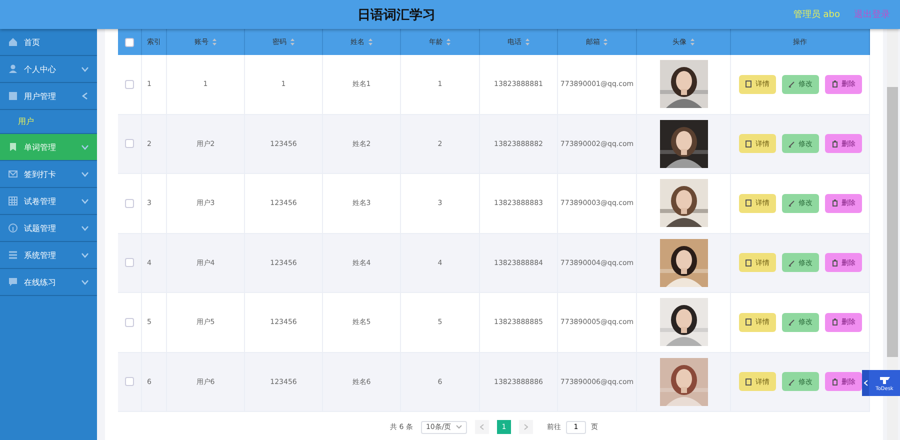 This screenshot has width=900, height=440. What do you see at coordinates (13, 42) in the screenshot?
I see `home-icon` at bounding box center [13, 42].